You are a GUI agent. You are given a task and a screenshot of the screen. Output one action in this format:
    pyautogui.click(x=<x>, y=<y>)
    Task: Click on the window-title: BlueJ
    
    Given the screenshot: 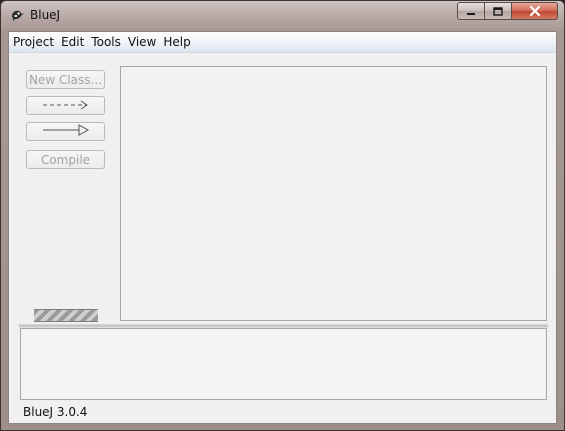 What is the action you would take?
    pyautogui.click(x=45, y=15)
    